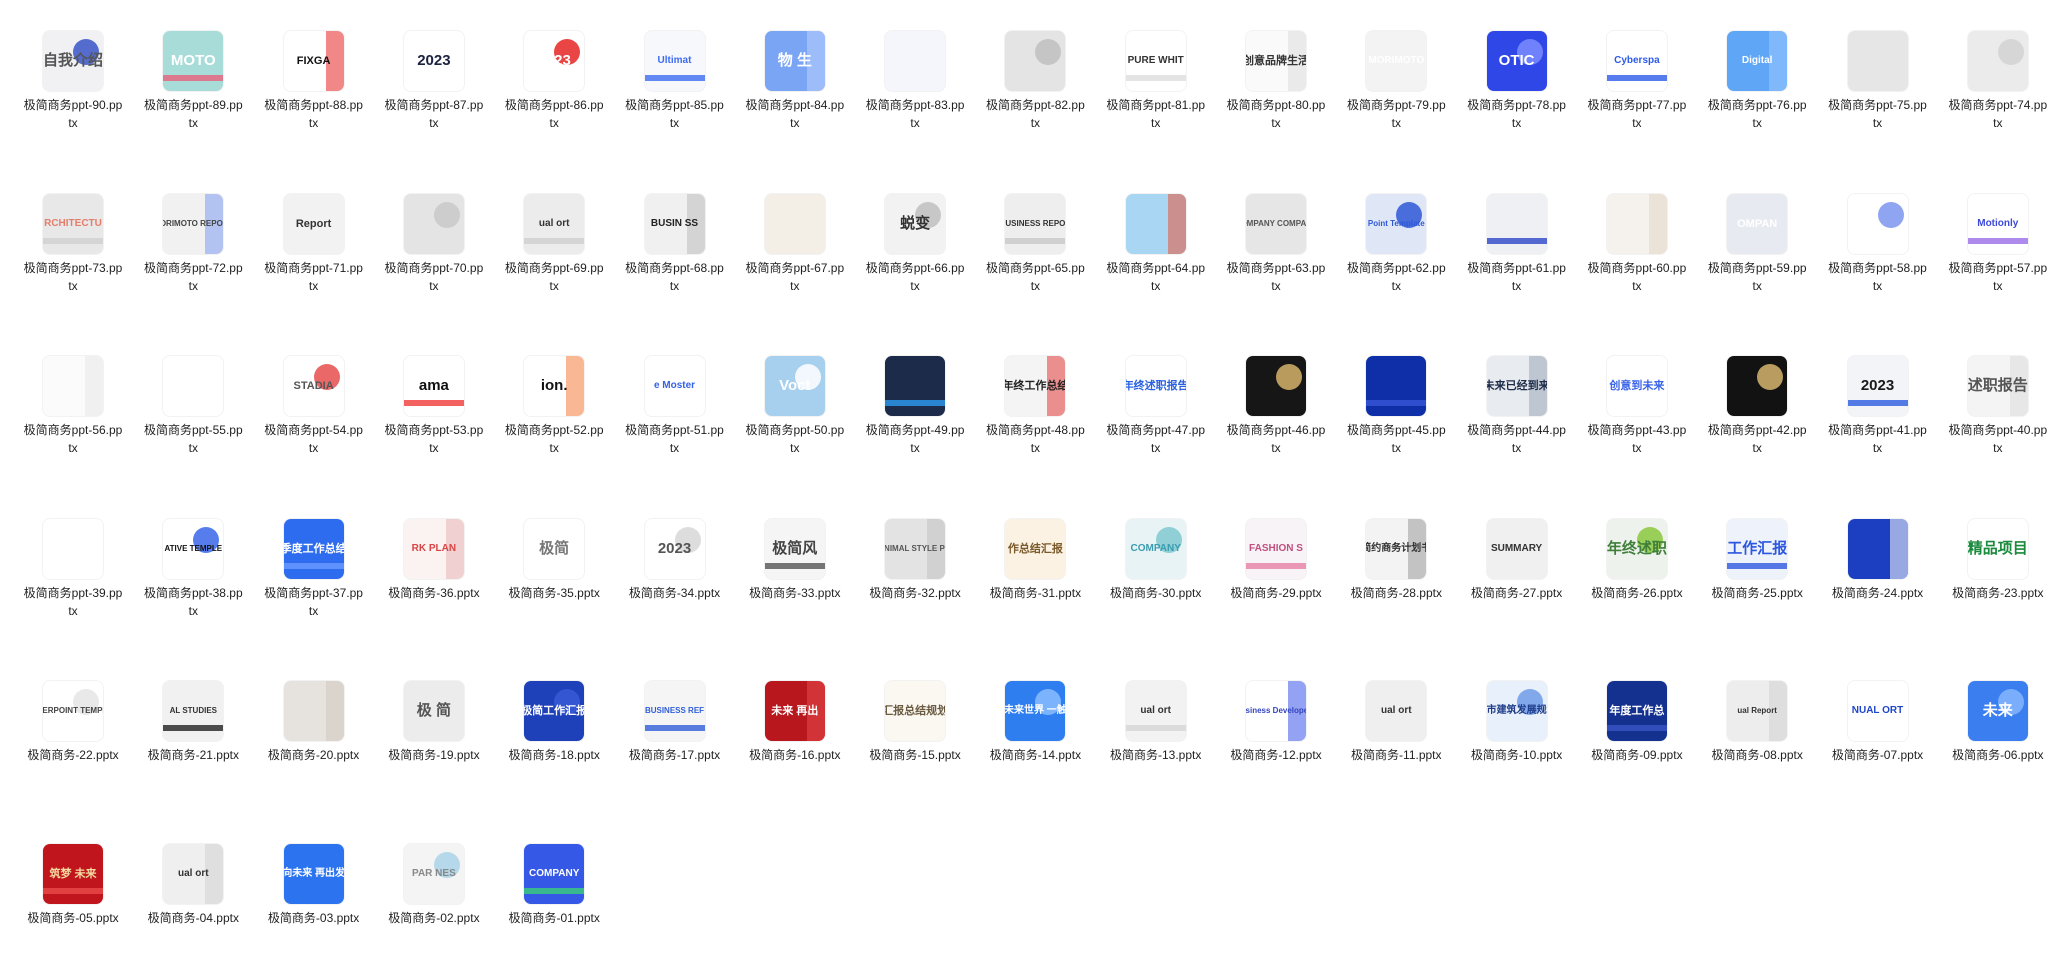 This screenshot has width=2059, height=969. Describe the element at coordinates (1156, 558) in the screenshot. I see `file-item: COMPANY 极简商务-30.pptx` at that location.